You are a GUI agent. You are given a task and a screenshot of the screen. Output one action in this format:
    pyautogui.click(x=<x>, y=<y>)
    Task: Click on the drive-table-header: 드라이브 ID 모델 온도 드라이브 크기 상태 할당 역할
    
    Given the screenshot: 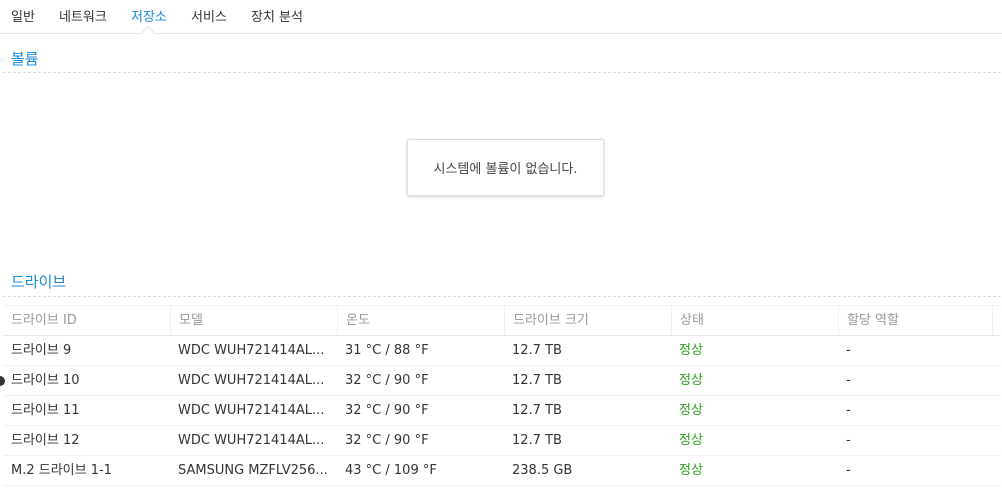 What is the action you would take?
    pyautogui.click(x=502, y=320)
    